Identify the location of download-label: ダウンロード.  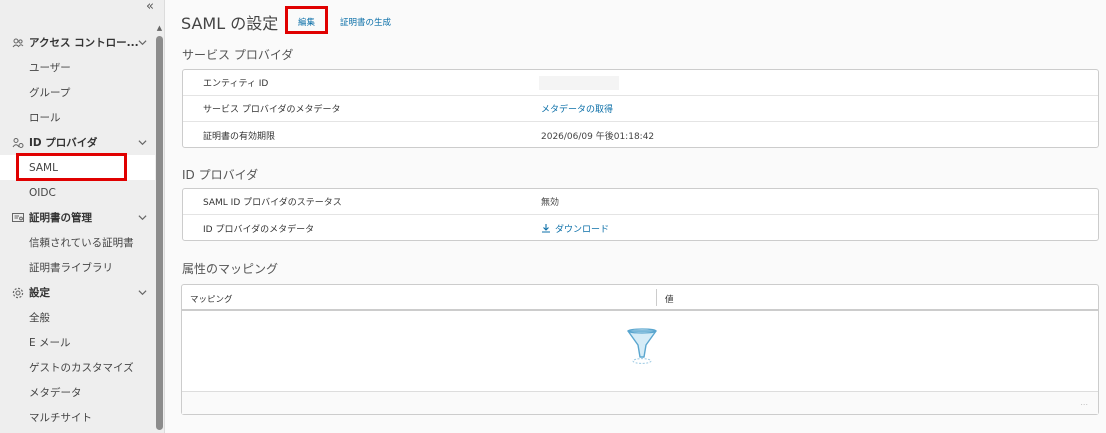
(582, 229).